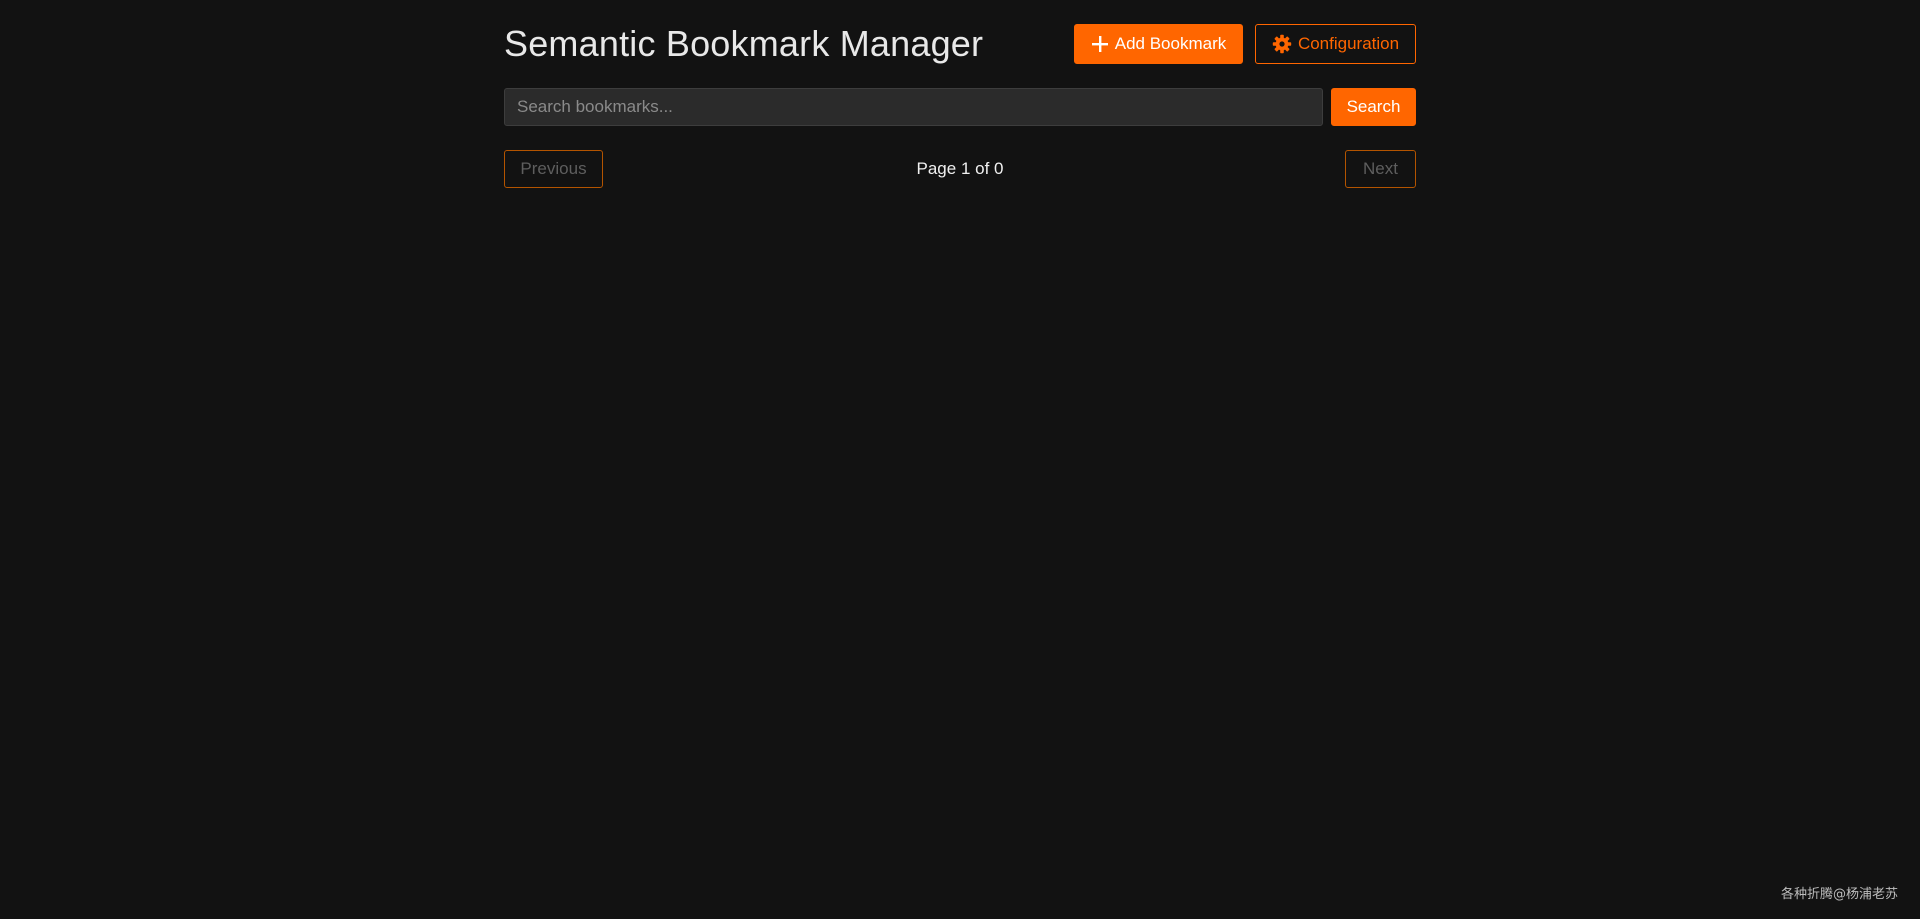  What do you see at coordinates (1839, 894) in the screenshot?
I see `watermark: 各种折腾@杨浦老苏` at bounding box center [1839, 894].